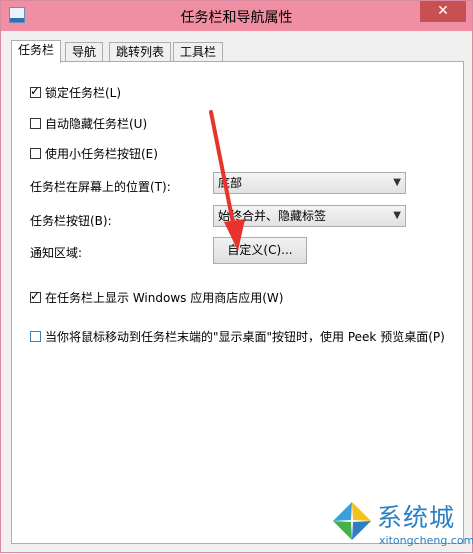  I want to click on auto-hide-checkbox, so click(35, 123).